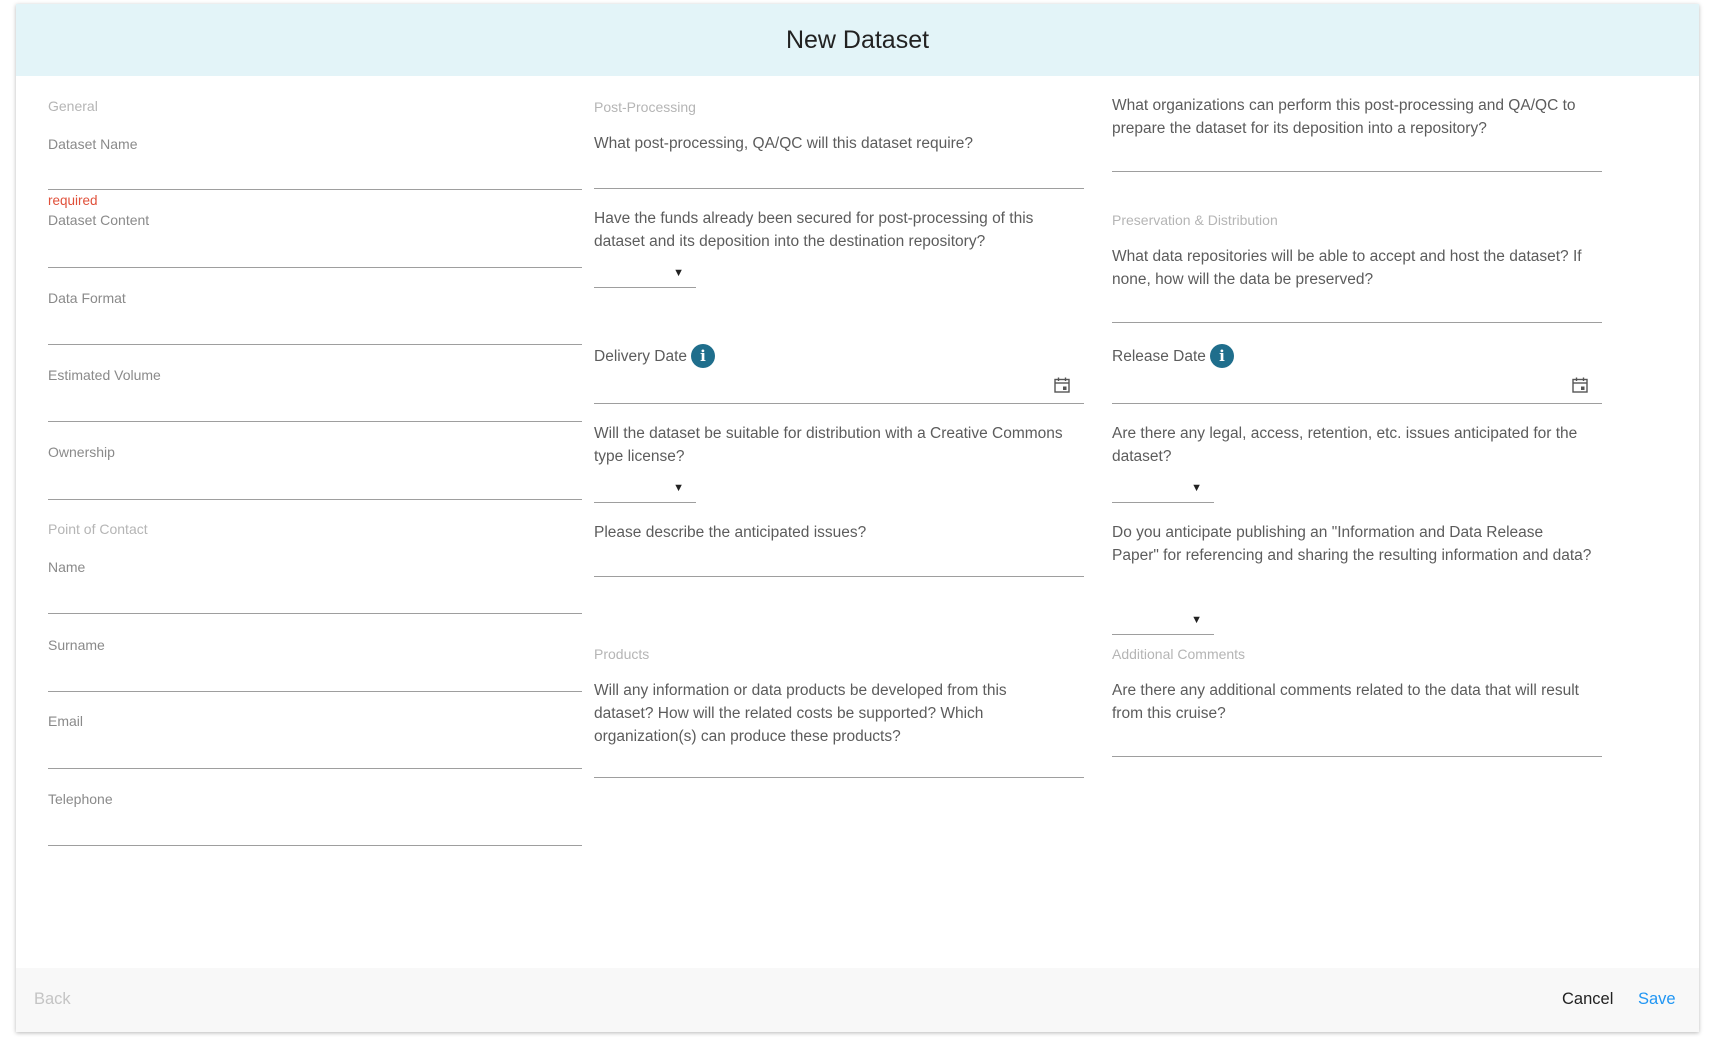 This screenshot has height=1037, width=1709. I want to click on delivery-date-heading: Delivery Date i, so click(655, 356).